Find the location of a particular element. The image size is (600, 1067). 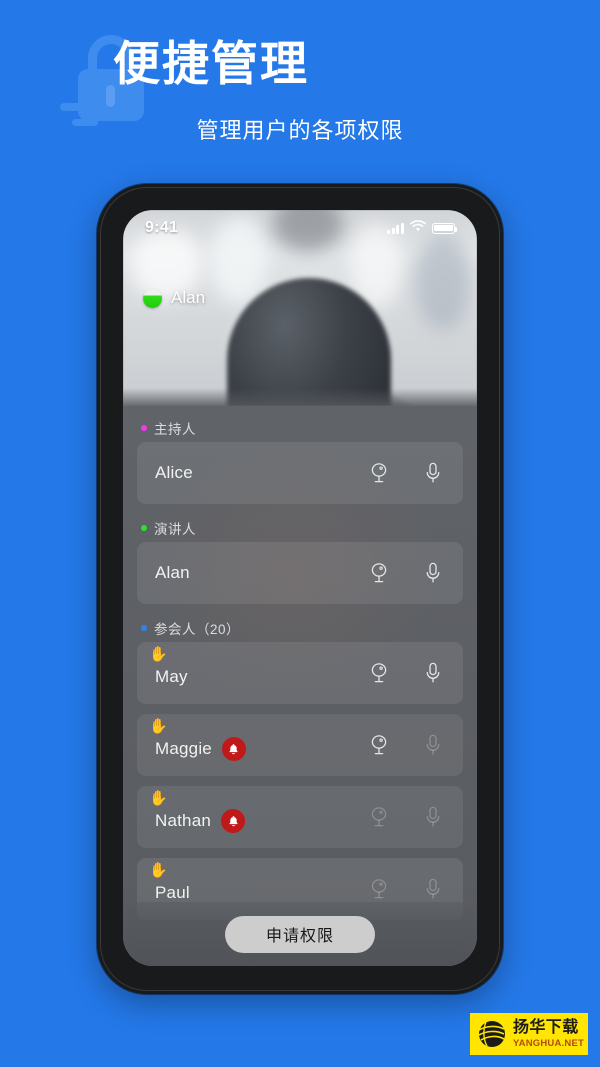

participant-name-label: Maggie is located at coordinates (183, 748).